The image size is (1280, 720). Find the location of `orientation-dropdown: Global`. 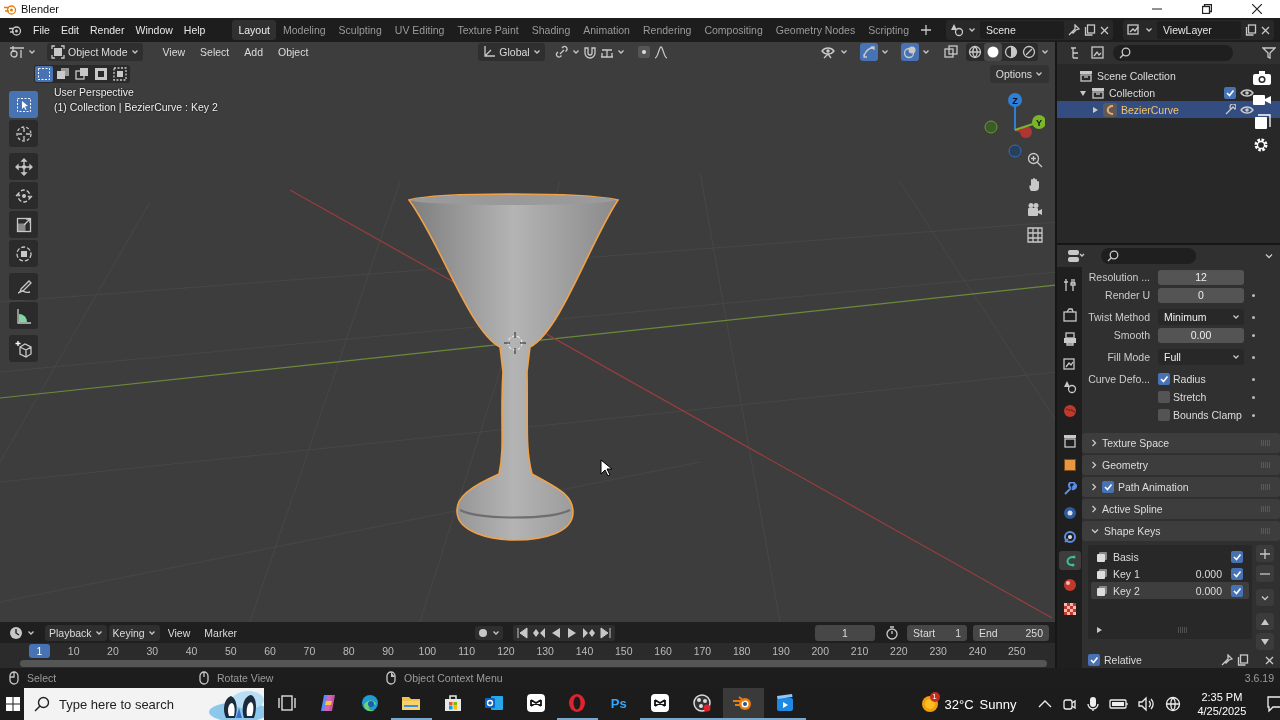

orientation-dropdown: Global is located at coordinates (511, 52).